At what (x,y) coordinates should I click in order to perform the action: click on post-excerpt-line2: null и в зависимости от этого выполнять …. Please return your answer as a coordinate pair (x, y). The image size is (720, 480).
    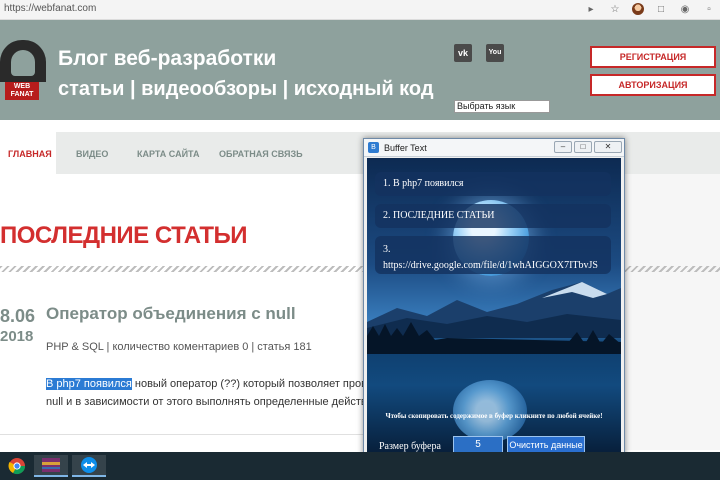
    Looking at the image, I should click on (212, 402).